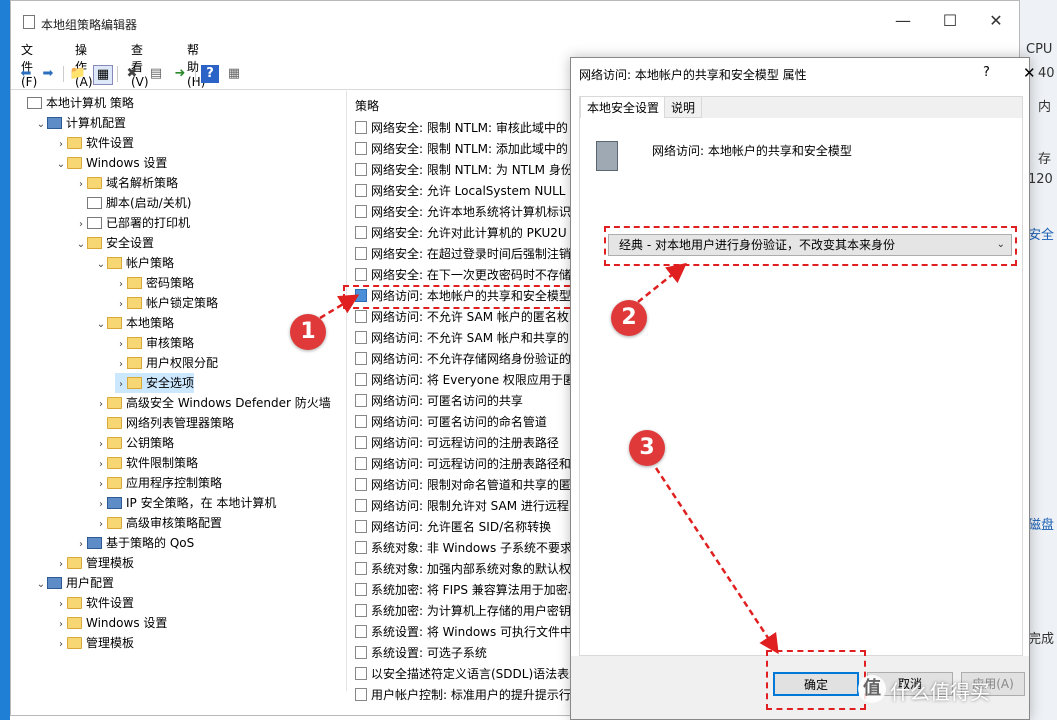  What do you see at coordinates (940, 692) in the screenshot?
I see `watermark-text: 什么值得买` at bounding box center [940, 692].